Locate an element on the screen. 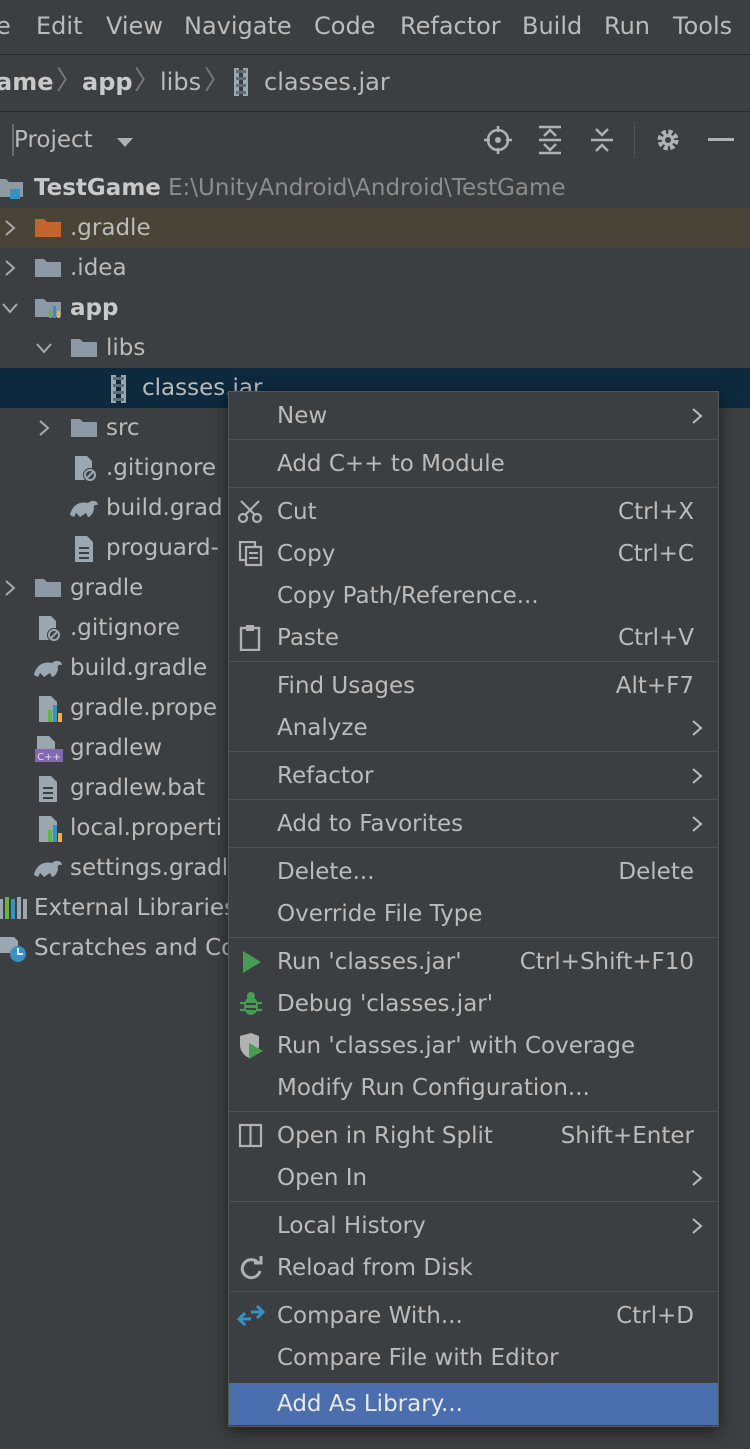  project-view-title: Project is located at coordinates (52, 140).